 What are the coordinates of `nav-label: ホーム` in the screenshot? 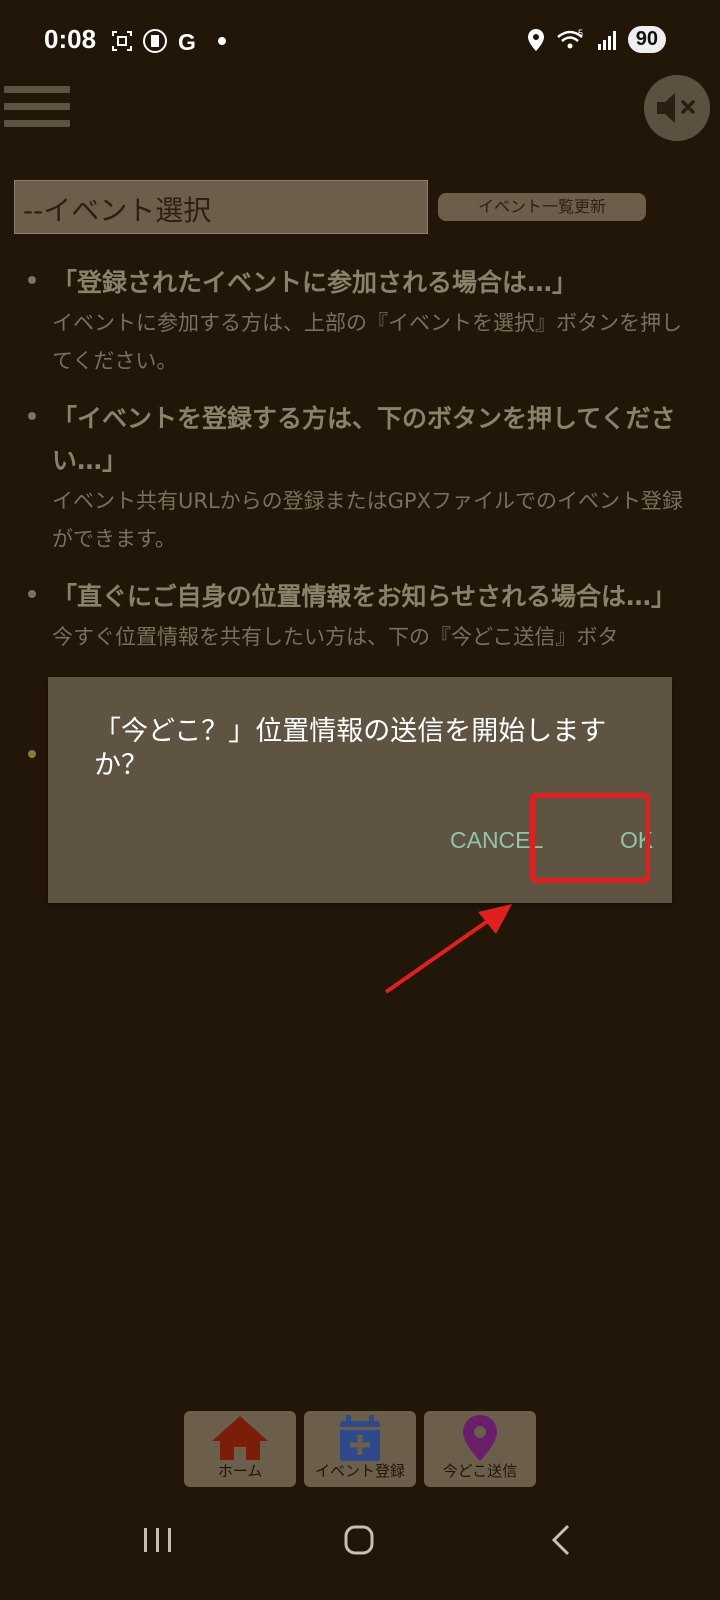 It's located at (240, 1471).